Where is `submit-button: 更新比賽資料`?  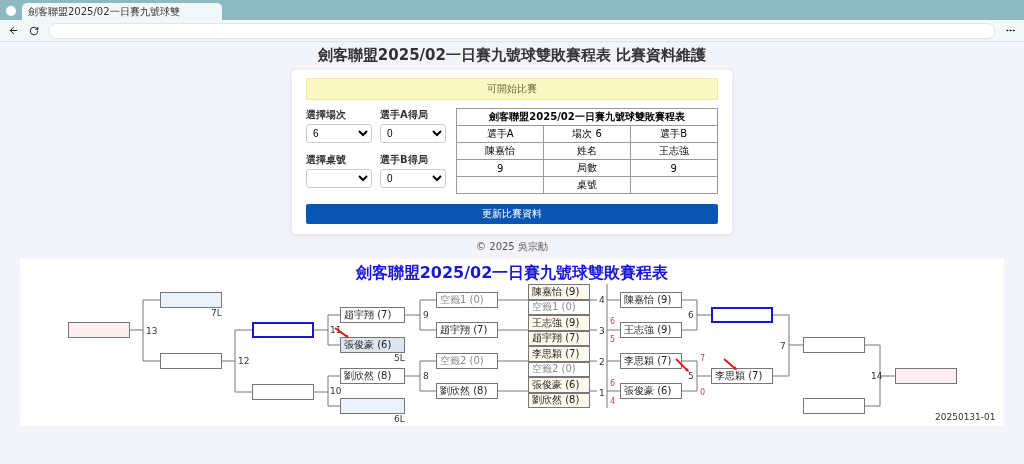
submit-button: 更新比賽資料 is located at coordinates (512, 214).